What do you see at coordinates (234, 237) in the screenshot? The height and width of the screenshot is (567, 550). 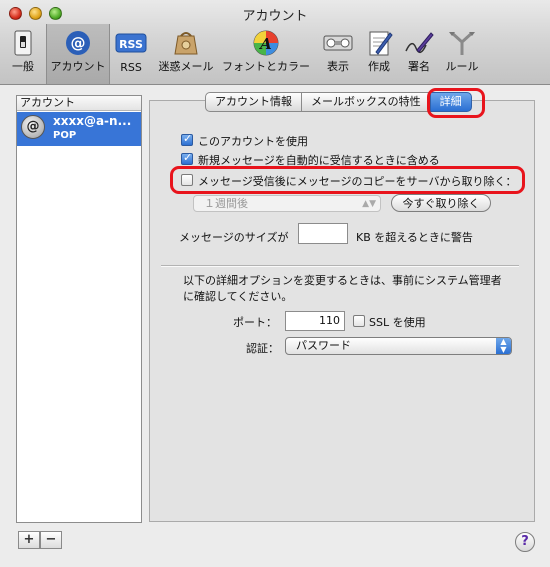 I see `size-warning-label: メッセージのサイズが` at bounding box center [234, 237].